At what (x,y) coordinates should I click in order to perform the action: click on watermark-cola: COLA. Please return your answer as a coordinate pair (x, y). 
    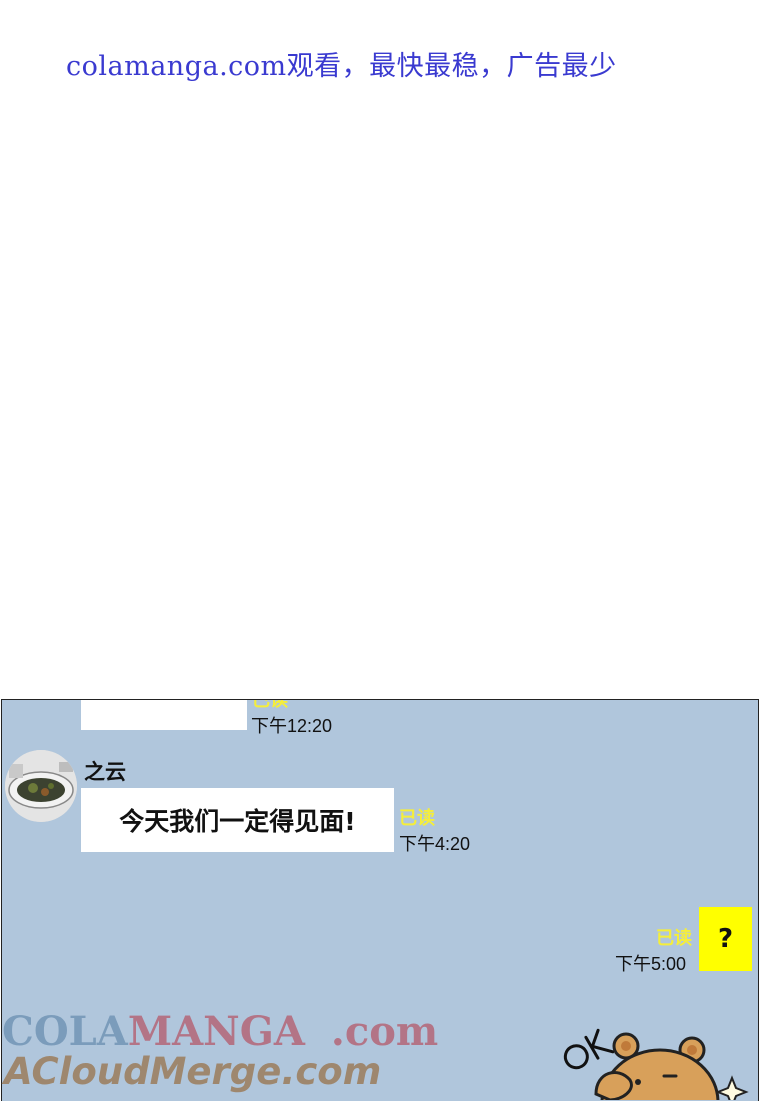
    Looking at the image, I should click on (65, 1031).